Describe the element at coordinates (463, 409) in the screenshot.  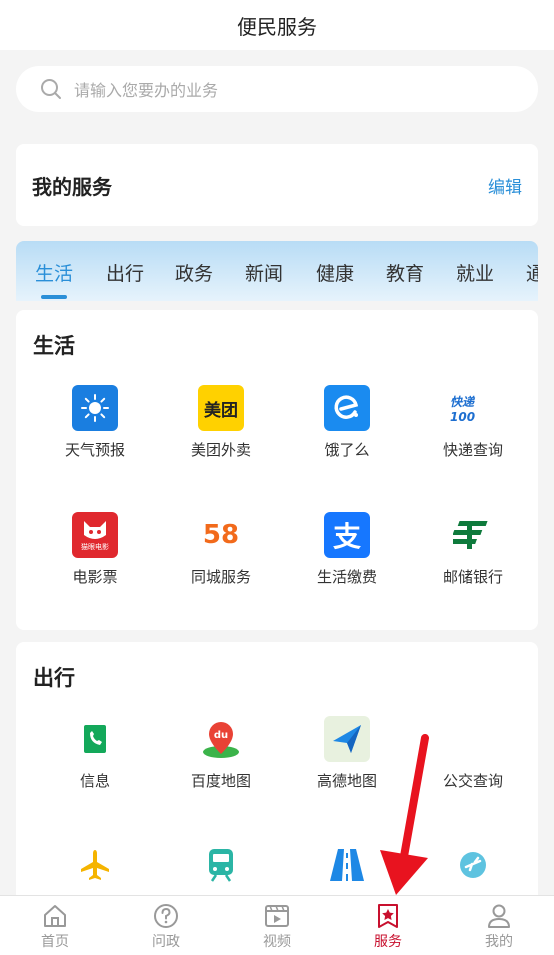
I see `express-icon: 快递100` at that location.